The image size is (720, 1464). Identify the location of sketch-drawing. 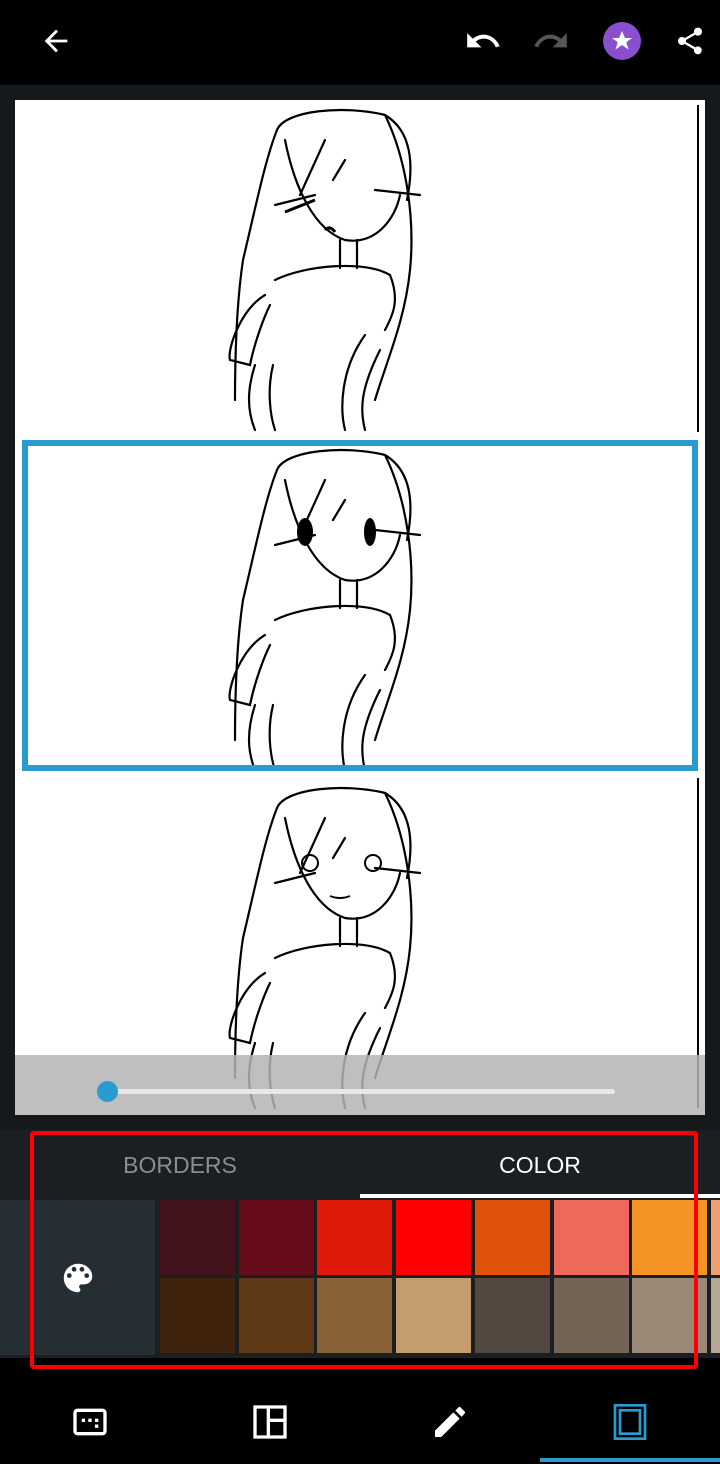
(325, 270).